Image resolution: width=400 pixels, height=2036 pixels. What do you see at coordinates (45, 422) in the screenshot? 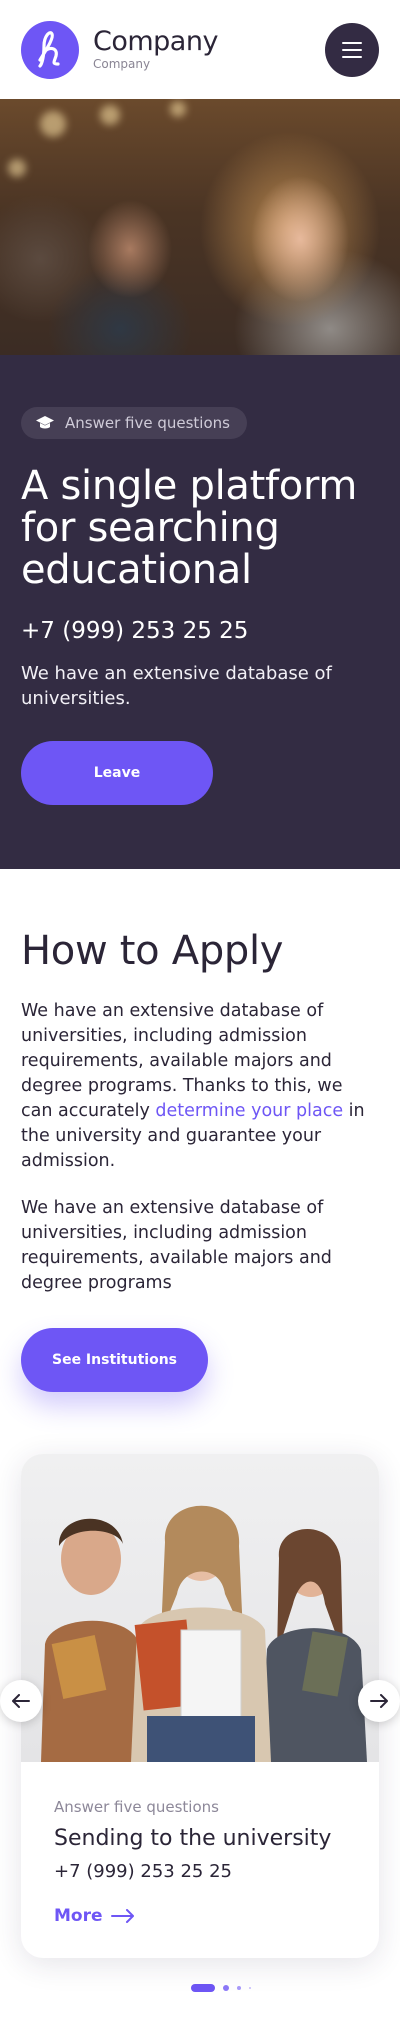
I see `graduation-cap-icon` at bounding box center [45, 422].